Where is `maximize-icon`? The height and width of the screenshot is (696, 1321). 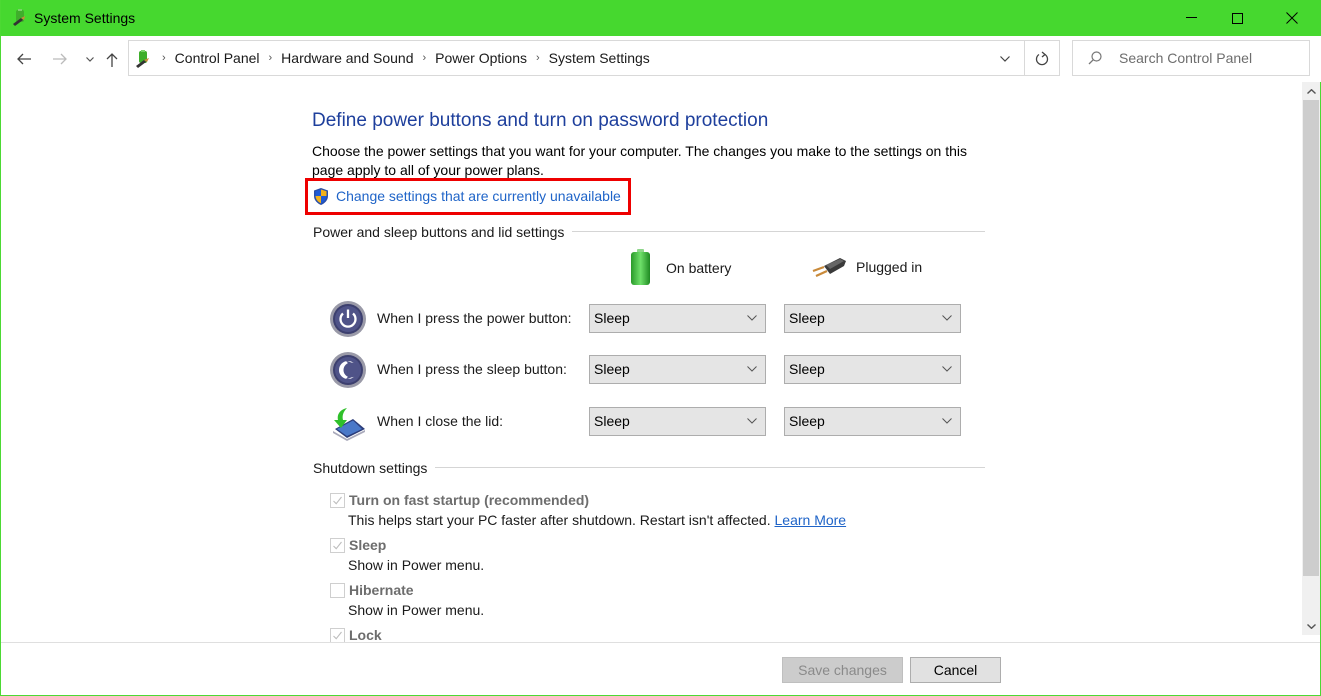
maximize-icon is located at coordinates (1237, 18).